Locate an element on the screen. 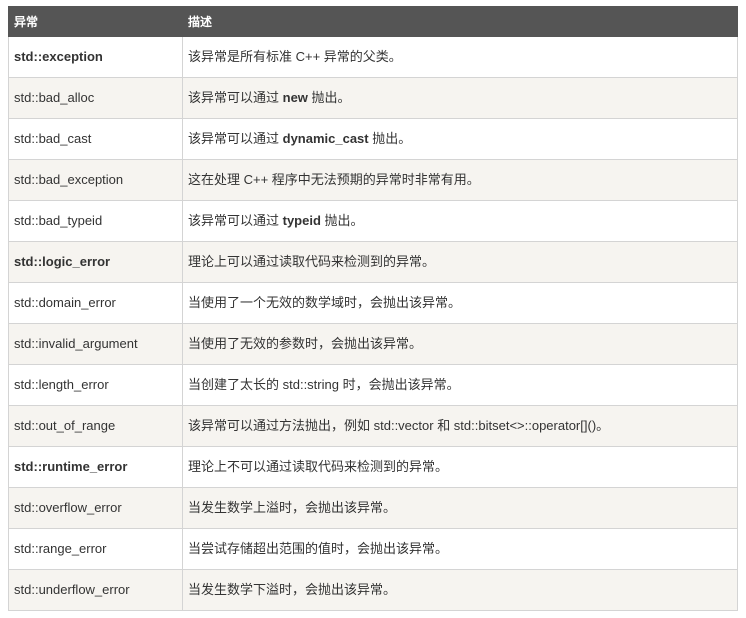  description-keyword: typeid is located at coordinates (301, 220).